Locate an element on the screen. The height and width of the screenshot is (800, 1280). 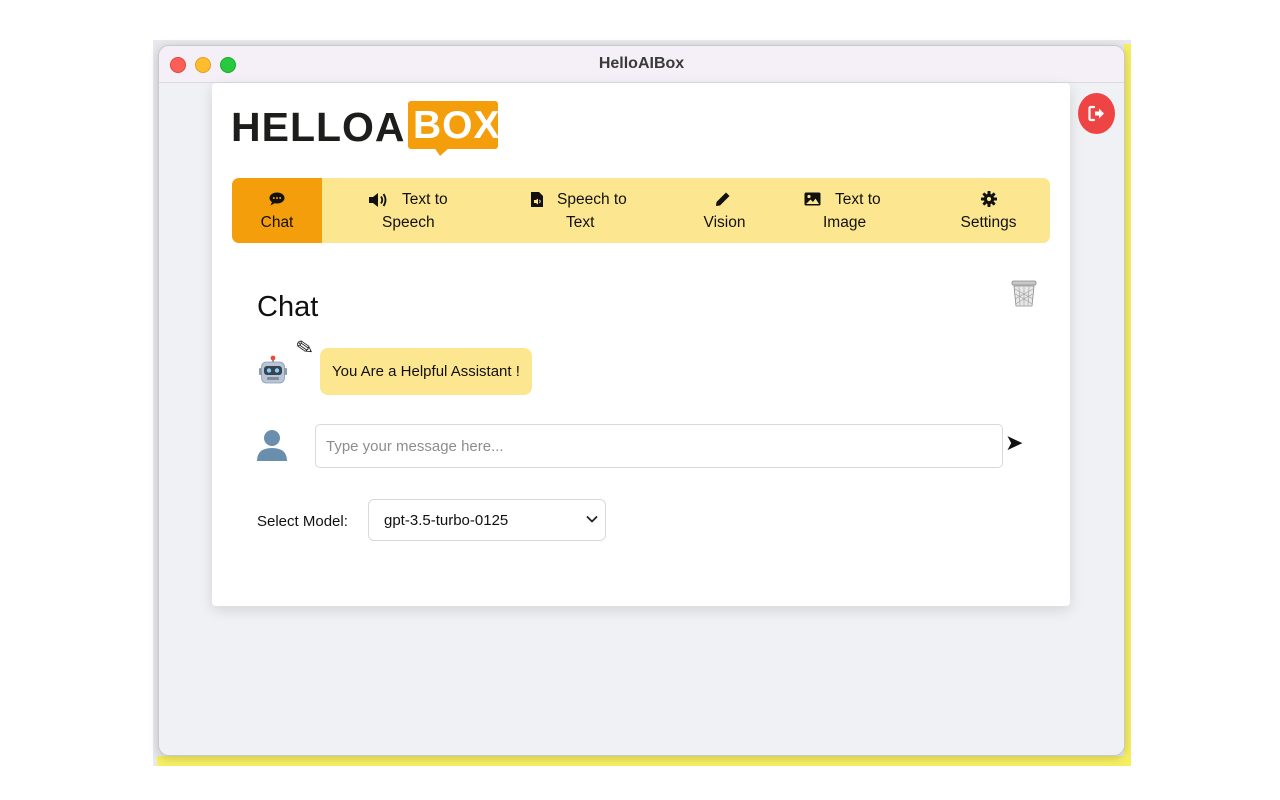
user-avatar-icon is located at coordinates (272, 445).